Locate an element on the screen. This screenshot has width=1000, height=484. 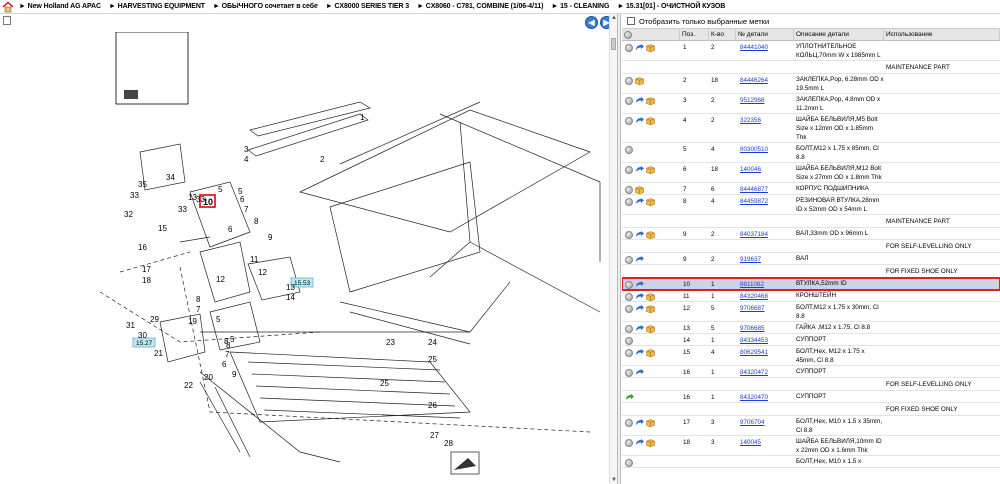
ref-label: 15.27 is located at coordinates (144, 343).